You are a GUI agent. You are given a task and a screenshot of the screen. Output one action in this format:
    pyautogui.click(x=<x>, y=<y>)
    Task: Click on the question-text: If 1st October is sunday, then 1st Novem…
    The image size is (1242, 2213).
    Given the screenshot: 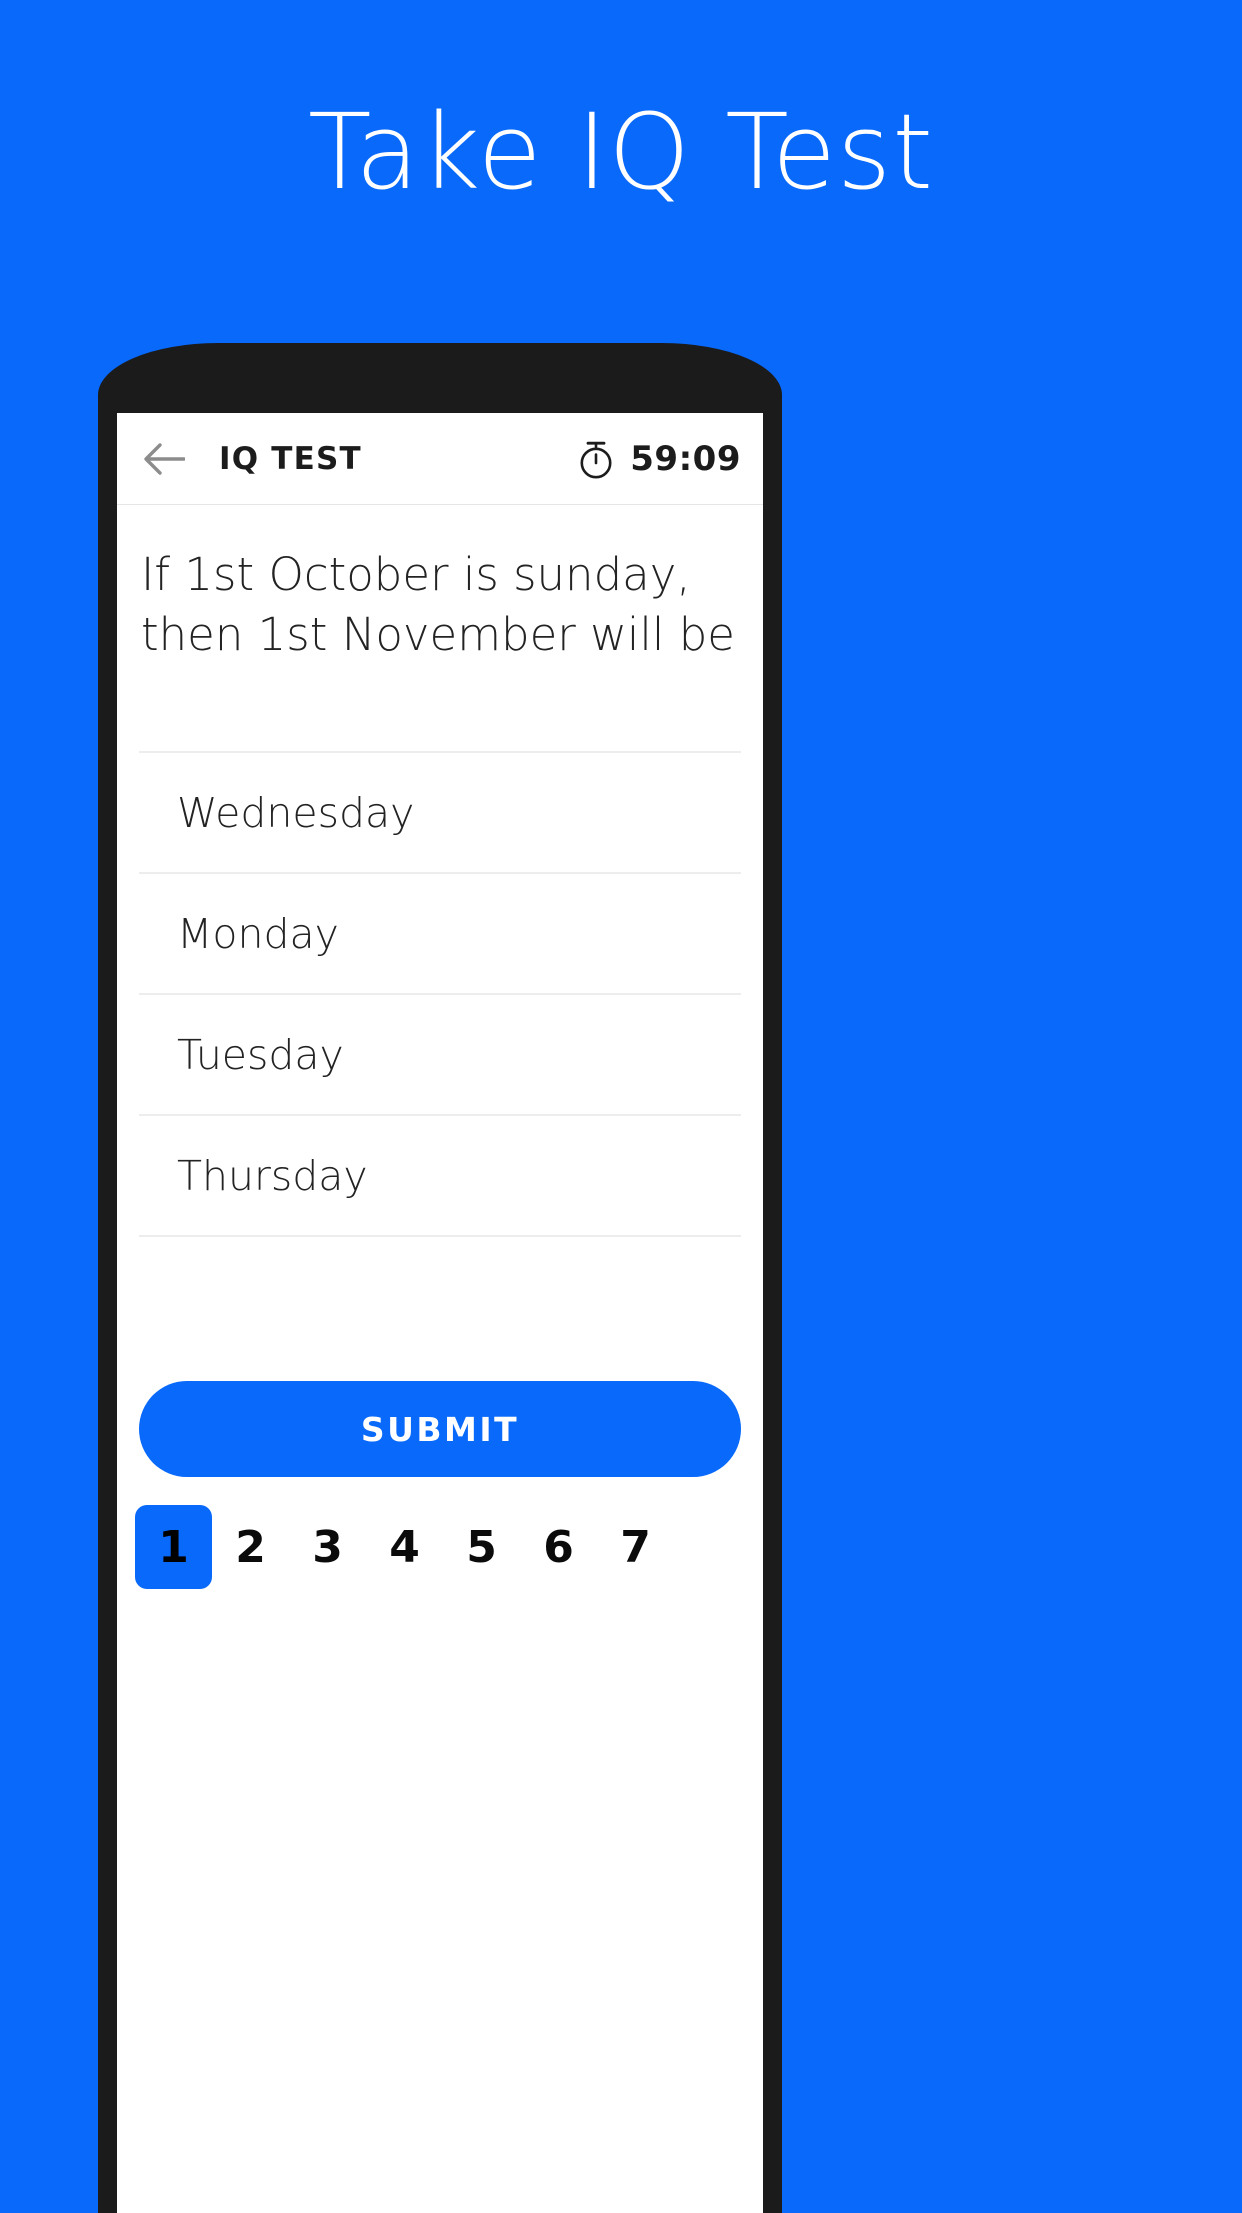 What is the action you would take?
    pyautogui.click(x=438, y=604)
    